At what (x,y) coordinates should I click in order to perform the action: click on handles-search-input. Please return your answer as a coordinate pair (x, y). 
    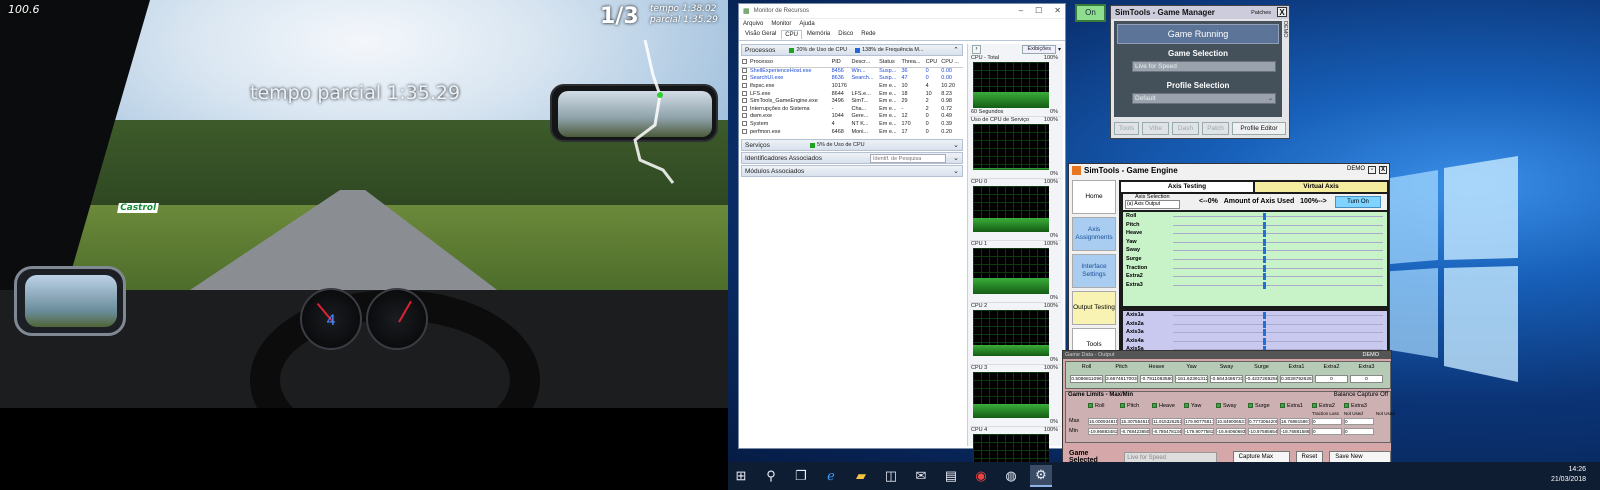
    Looking at the image, I should click on (908, 159).